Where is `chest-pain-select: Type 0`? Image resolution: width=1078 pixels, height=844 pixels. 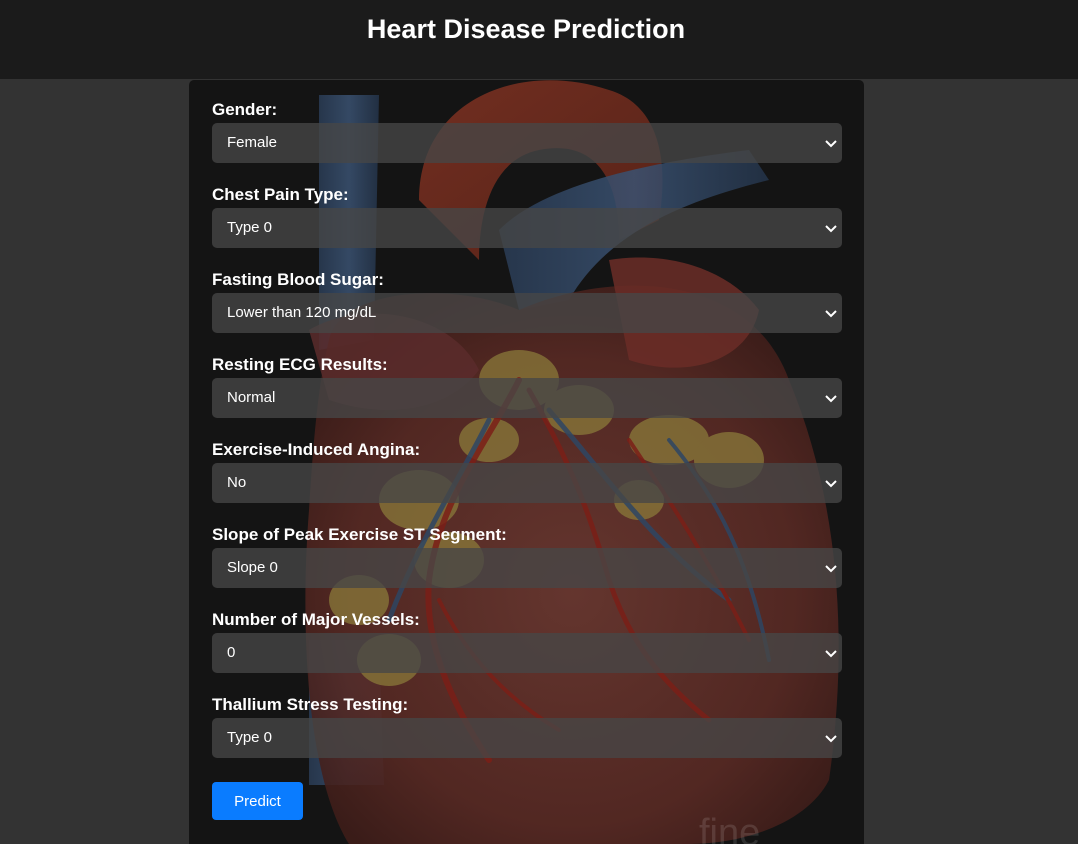
chest-pain-select: Type 0 is located at coordinates (527, 228).